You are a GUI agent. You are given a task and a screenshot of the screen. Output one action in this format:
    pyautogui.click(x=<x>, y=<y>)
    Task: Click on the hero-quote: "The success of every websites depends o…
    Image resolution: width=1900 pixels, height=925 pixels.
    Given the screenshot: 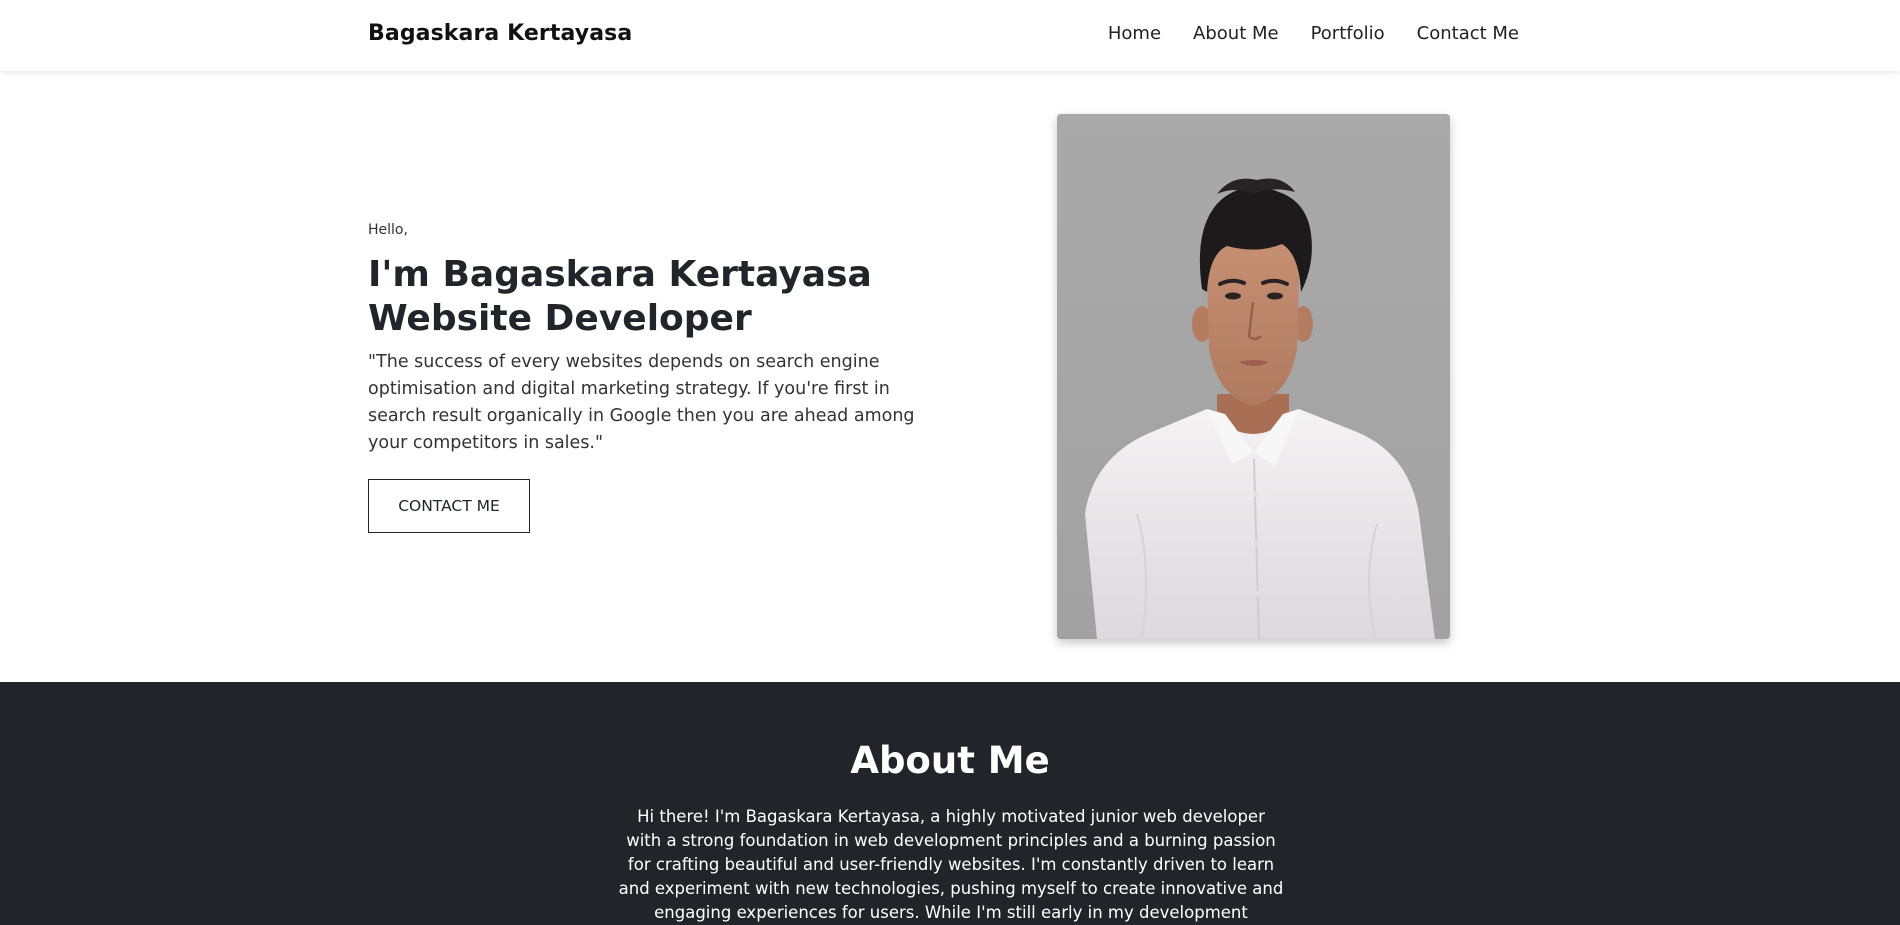 What is the action you would take?
    pyautogui.click(x=641, y=402)
    